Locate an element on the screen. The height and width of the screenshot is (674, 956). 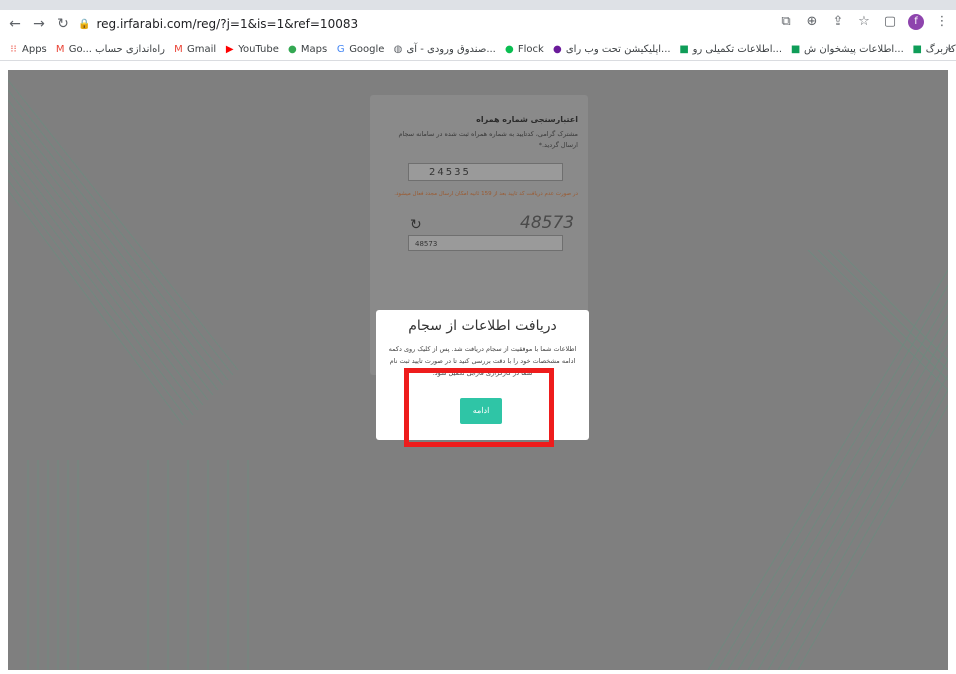
bookmark-apps: ⁝⁝ Apps is located at coordinates (27, 49).